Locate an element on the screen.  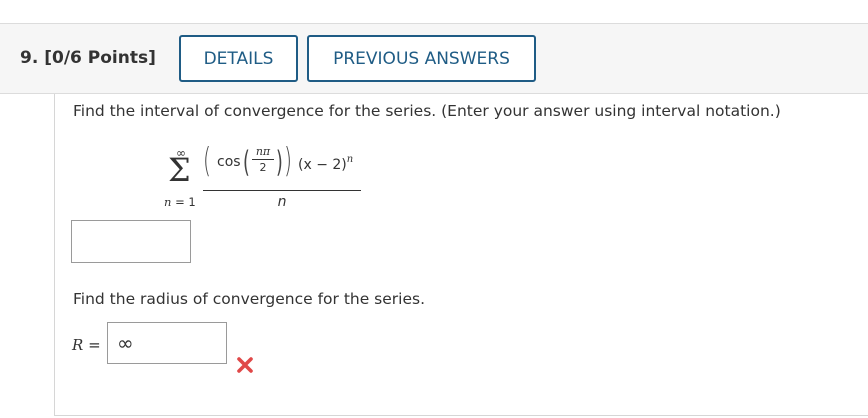
left-paren: ( is located at coordinates (207, 161).